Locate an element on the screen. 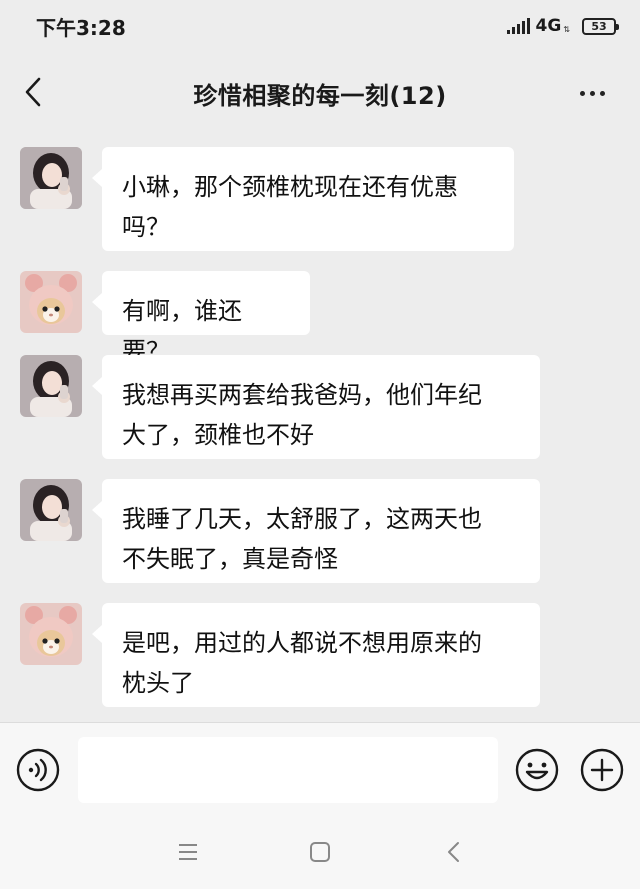  battery-level: 53 is located at coordinates (599, 26).